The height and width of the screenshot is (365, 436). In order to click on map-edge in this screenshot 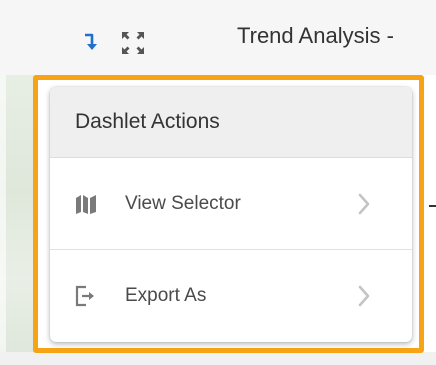, I will do `click(3, 220)`.